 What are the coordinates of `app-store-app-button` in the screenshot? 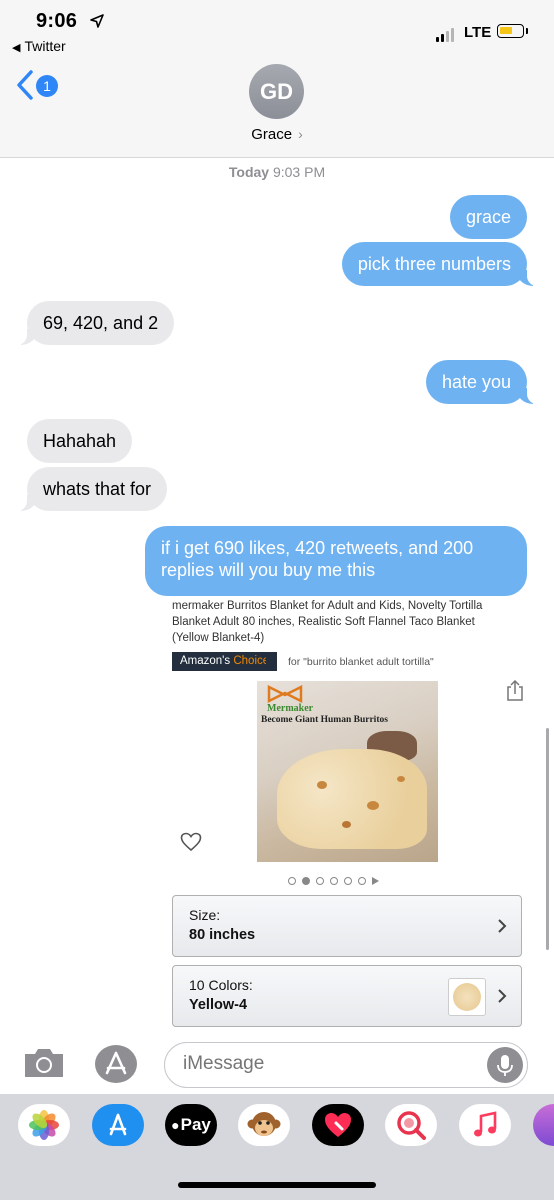 It's located at (118, 1125).